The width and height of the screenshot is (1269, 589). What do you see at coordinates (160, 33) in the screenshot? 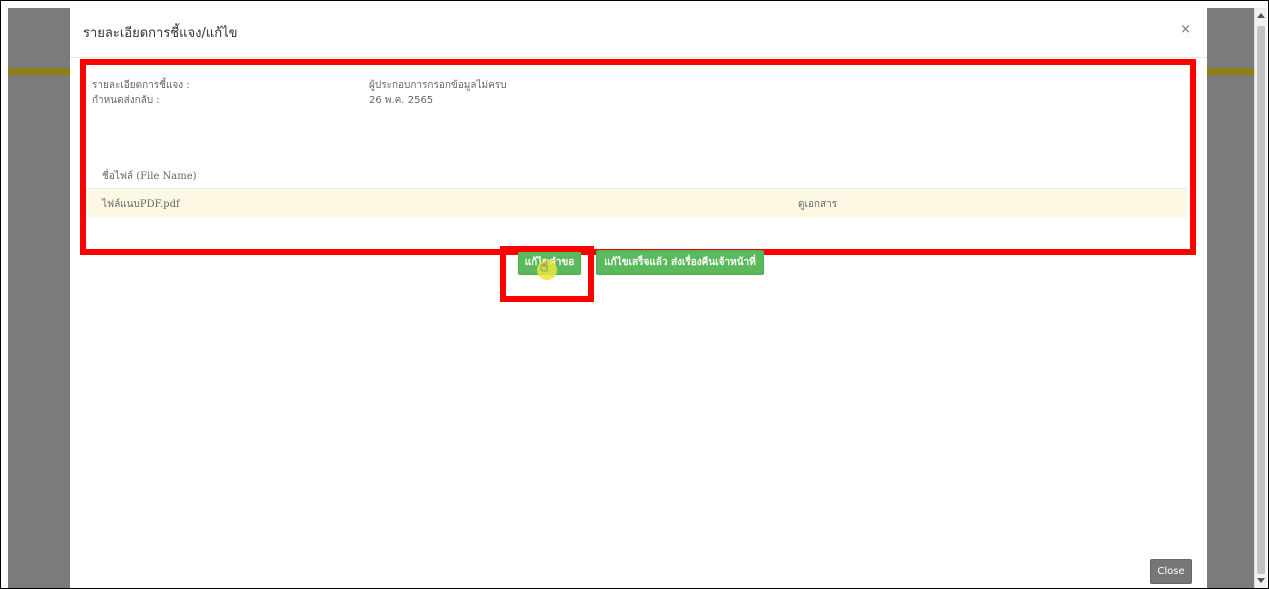
I see `modal-title: รายละเอียดการชี้แจง/แก้ไข` at bounding box center [160, 33].